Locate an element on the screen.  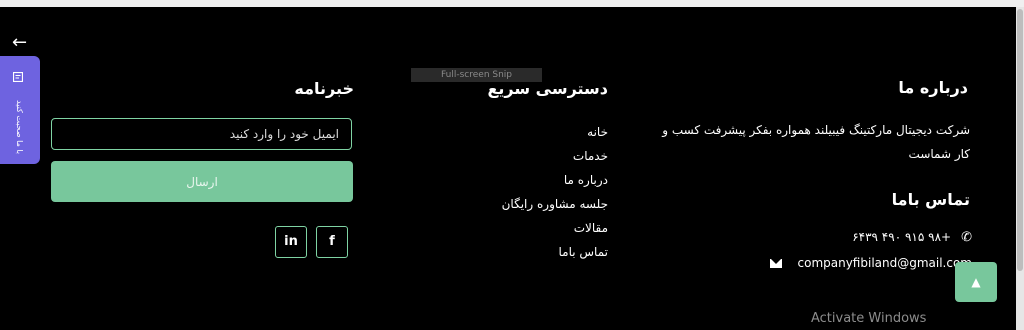
back-arrow-icon: ← is located at coordinates (19, 42).